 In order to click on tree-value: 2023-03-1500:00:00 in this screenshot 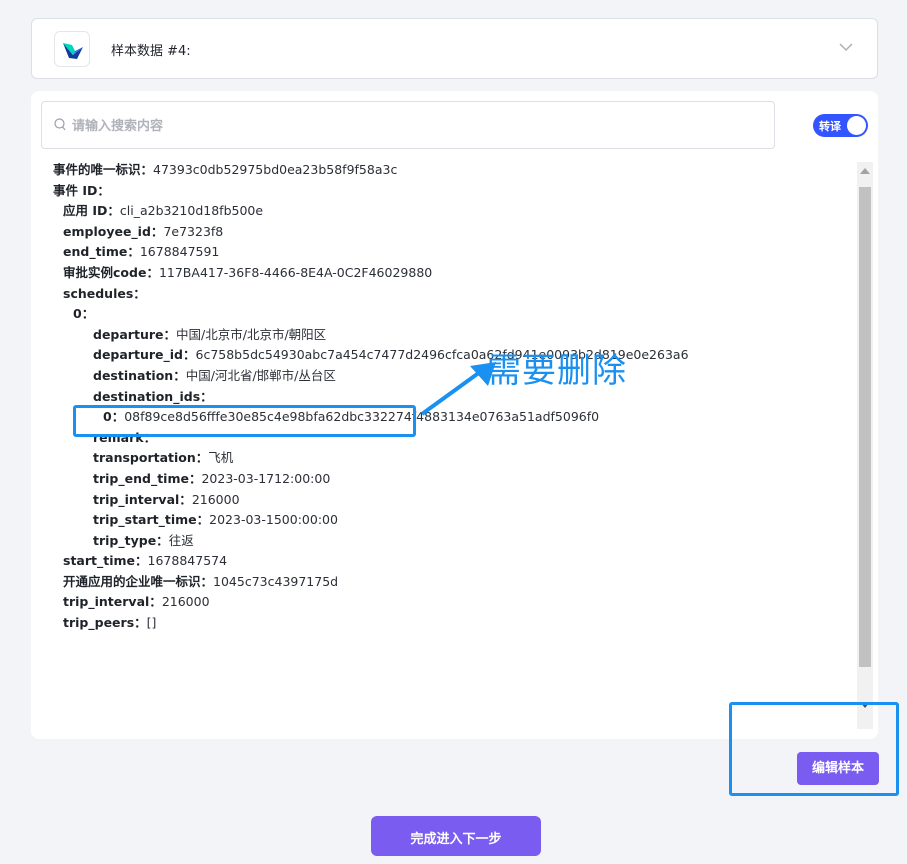, I will do `click(273, 520)`.